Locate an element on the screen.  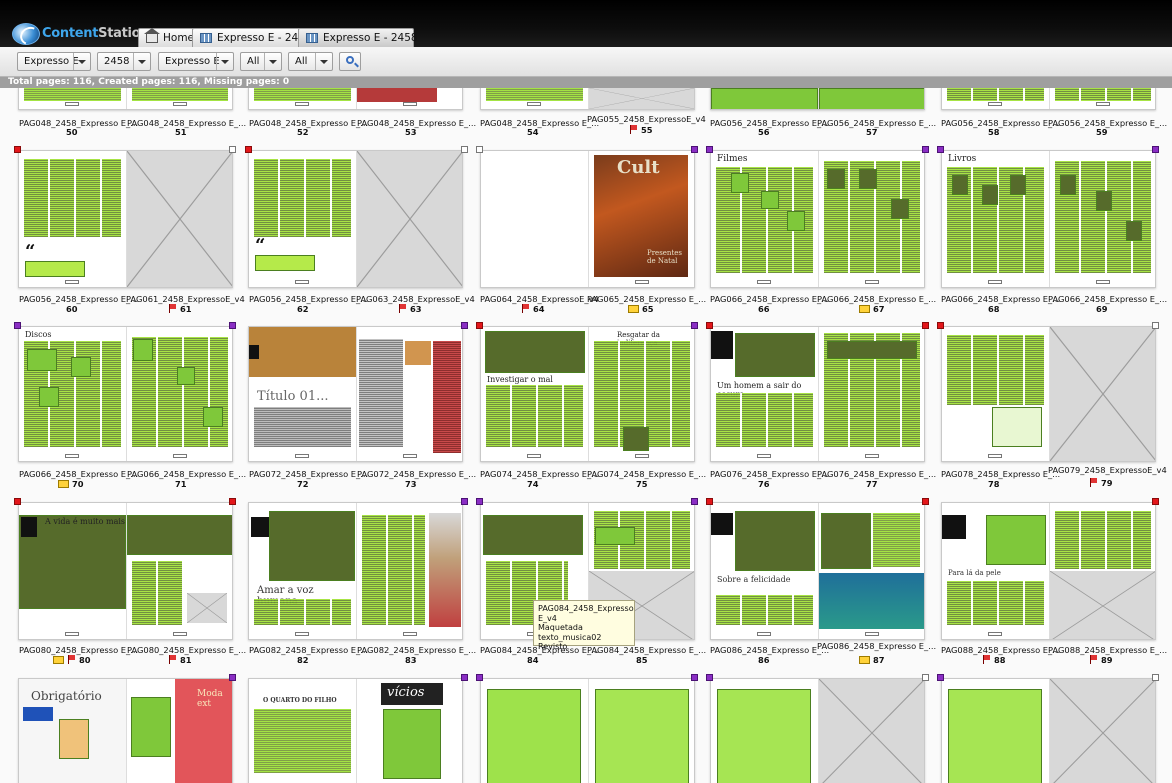
page-thumbnail: Discos is located at coordinates (72, 394).